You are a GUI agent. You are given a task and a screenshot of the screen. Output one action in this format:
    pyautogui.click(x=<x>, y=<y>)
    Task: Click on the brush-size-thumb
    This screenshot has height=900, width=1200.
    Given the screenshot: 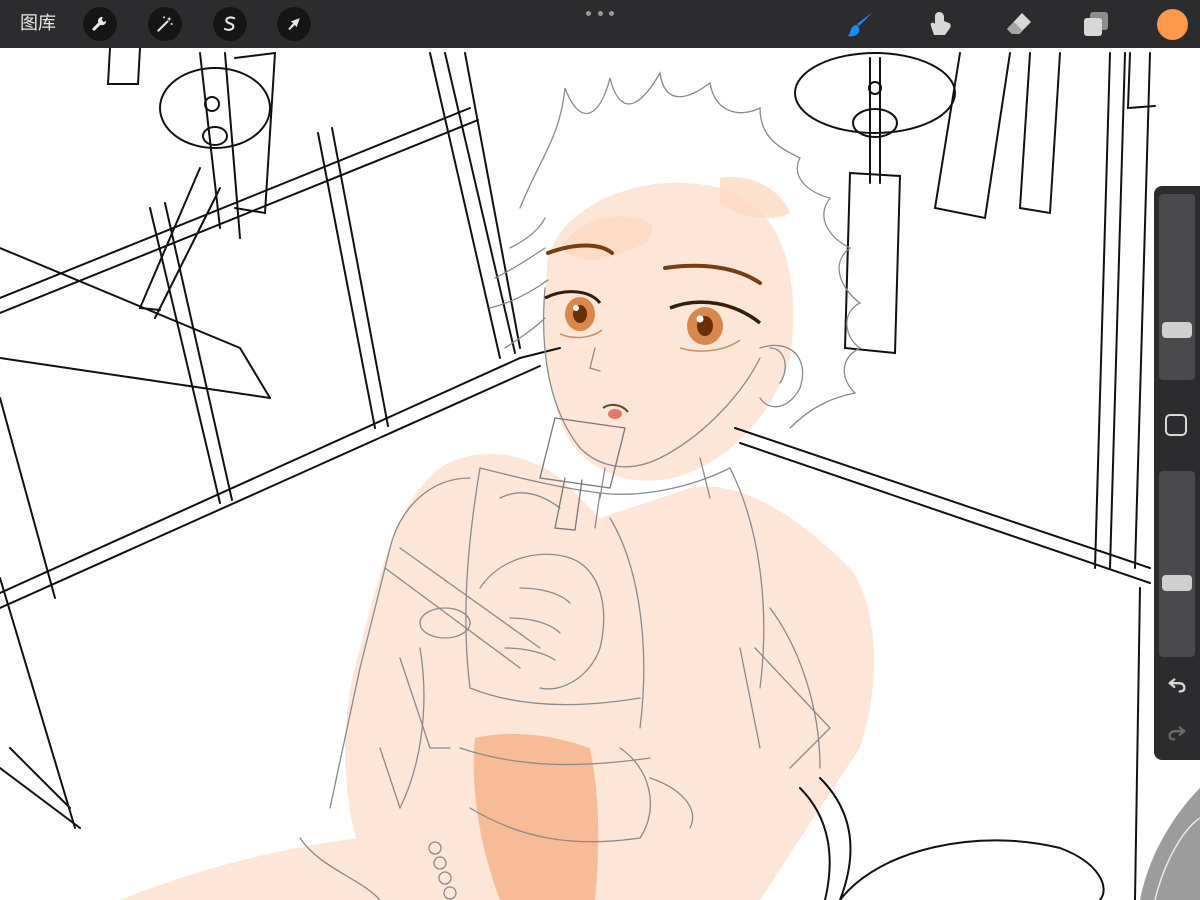 What is the action you would take?
    pyautogui.click(x=1177, y=330)
    